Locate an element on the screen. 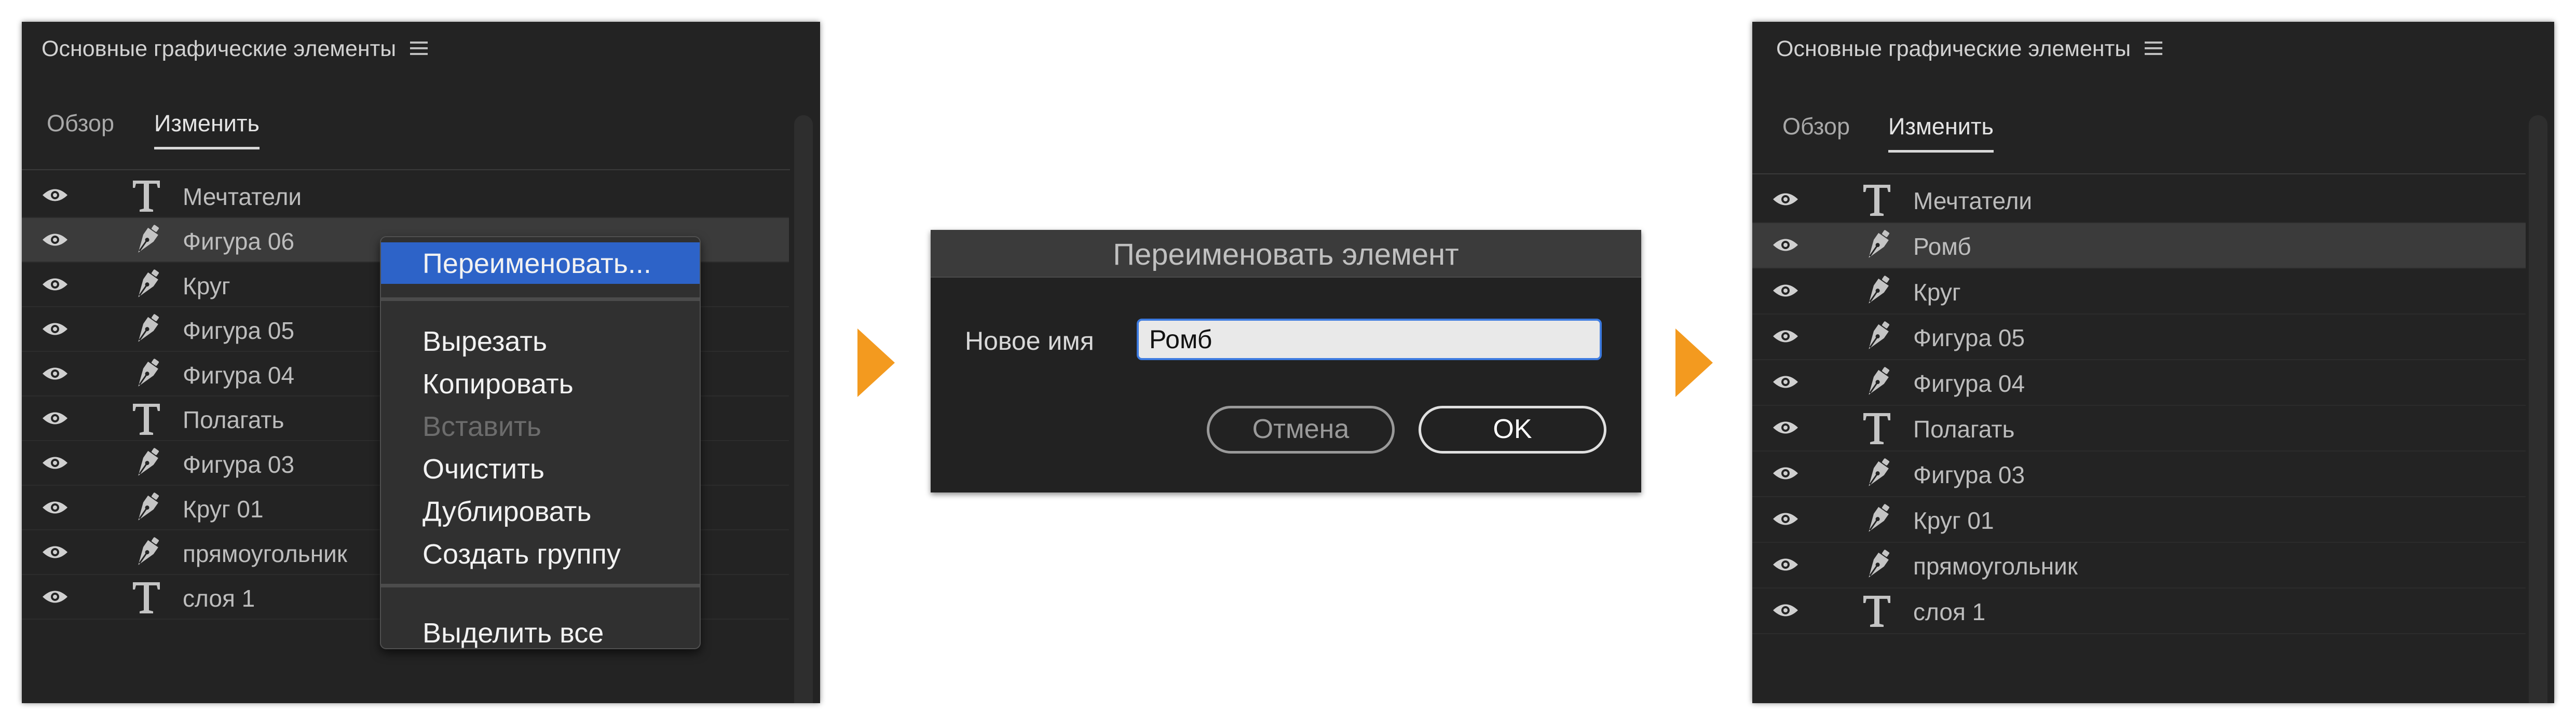  layer-row: прямоугольник is located at coordinates (2139, 566).